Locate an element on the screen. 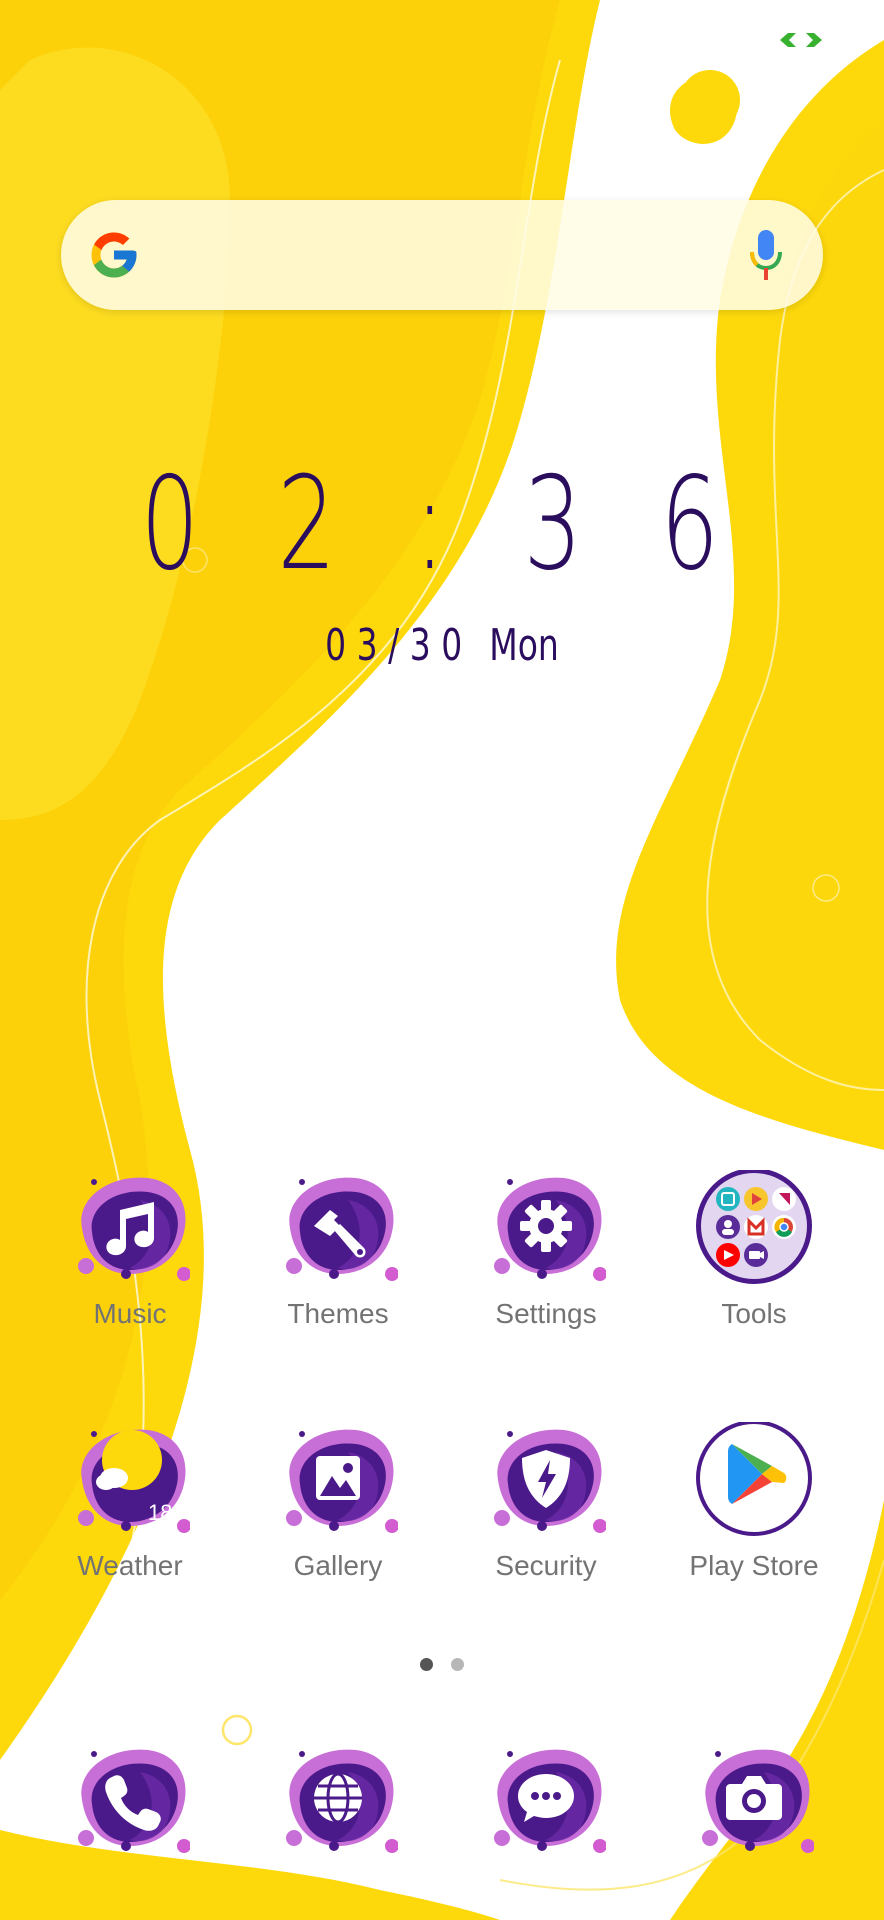  weather-temp: 18° is located at coordinates (165, 1512).